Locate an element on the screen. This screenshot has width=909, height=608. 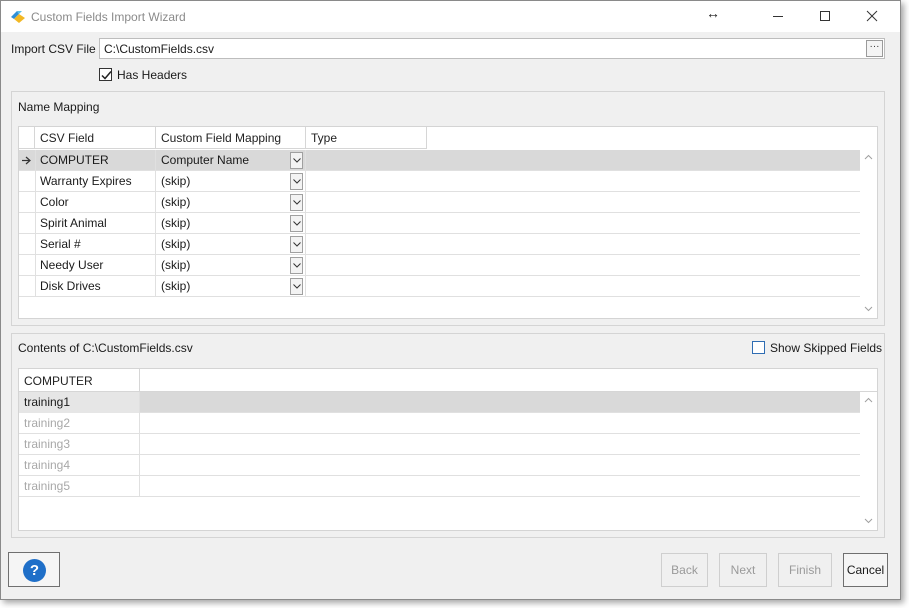
help-button: ? is located at coordinates (34, 569).